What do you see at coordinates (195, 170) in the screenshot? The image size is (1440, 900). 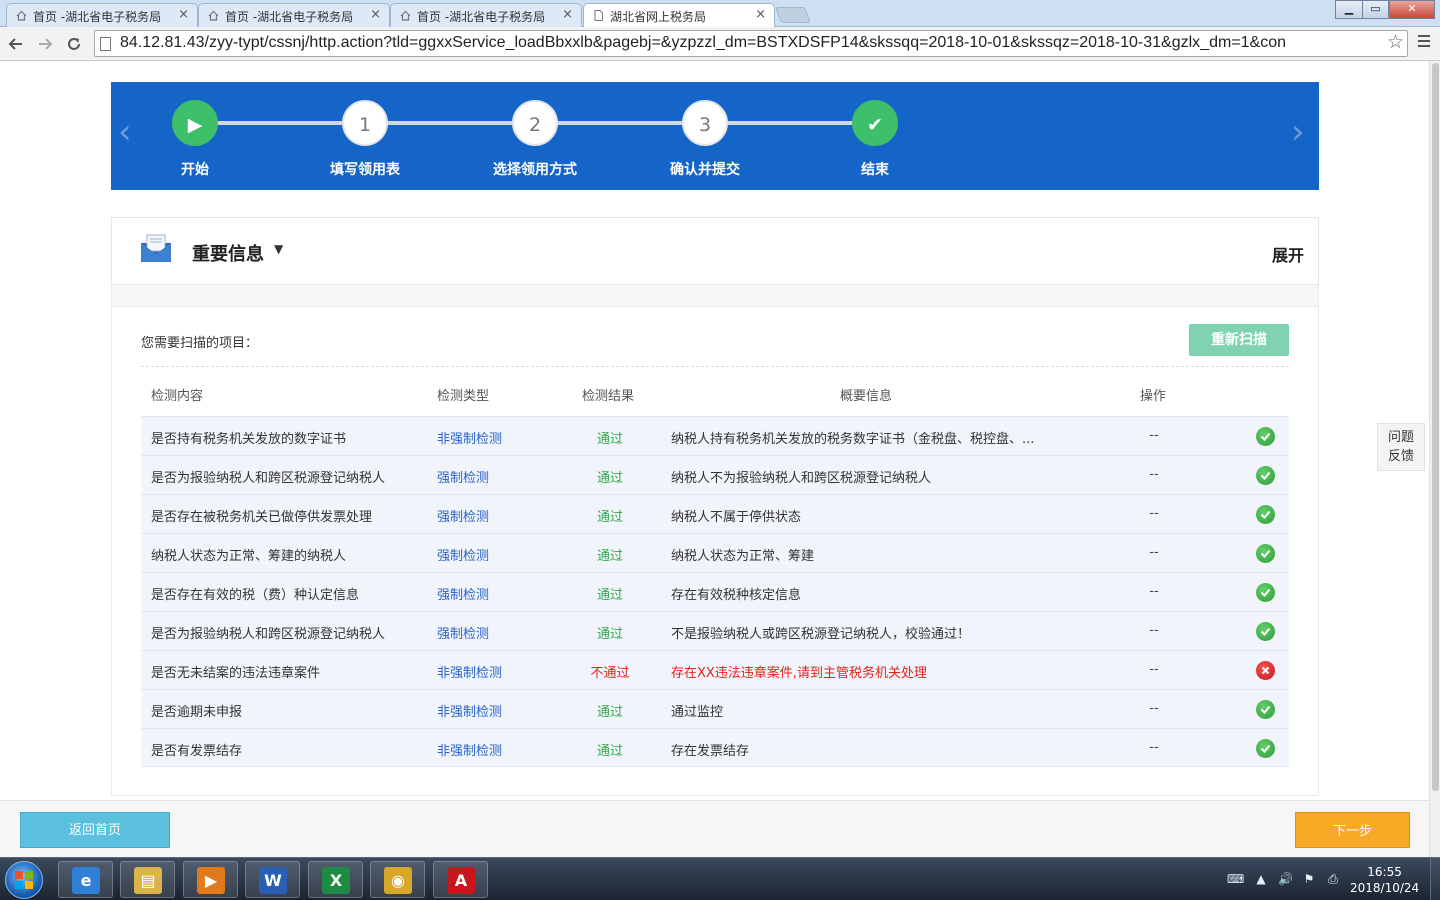 I see `step-label-start: 开始` at bounding box center [195, 170].